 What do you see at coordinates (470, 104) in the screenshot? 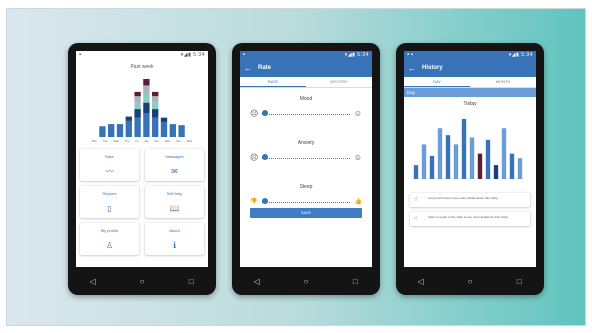
I see `chart-title: Today` at bounding box center [470, 104].